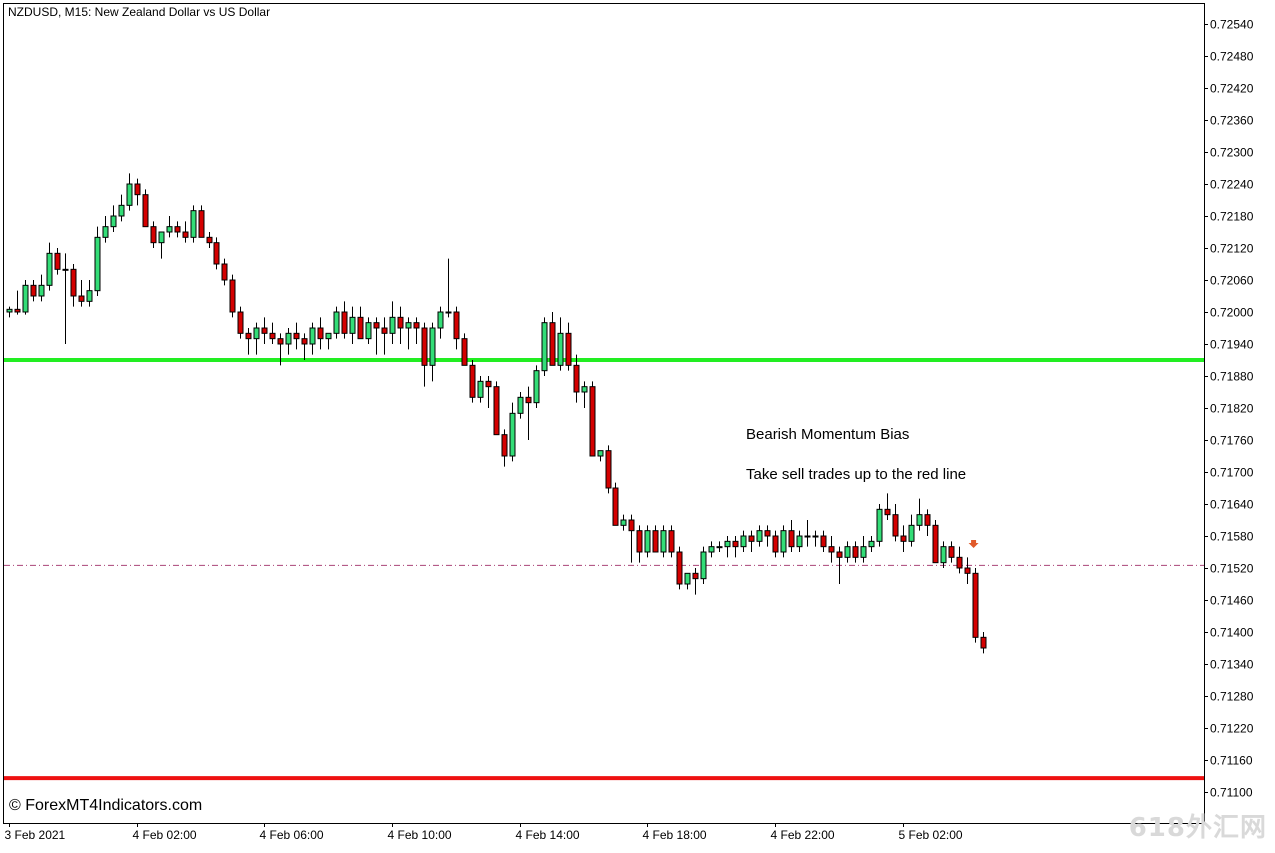 The height and width of the screenshot is (853, 1275). Describe the element at coordinates (803, 835) in the screenshot. I see `time-tick-label: 4 Feb 22:00` at that location.